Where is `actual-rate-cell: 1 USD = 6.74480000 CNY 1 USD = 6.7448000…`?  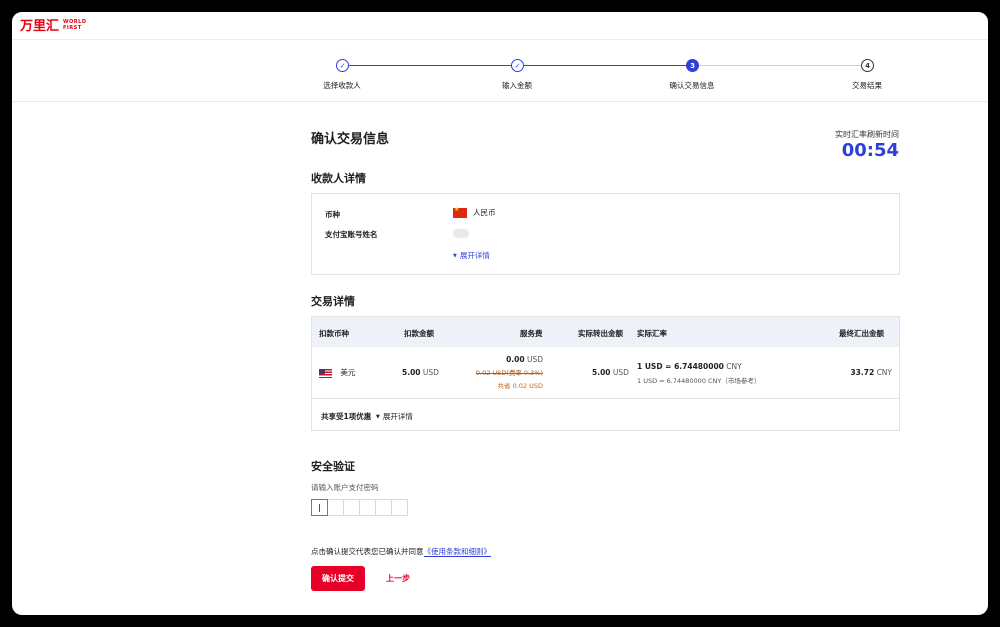 actual-rate-cell: 1 USD = 6.74480000 CNY 1 USD = 6.7448000… is located at coordinates (699, 373).